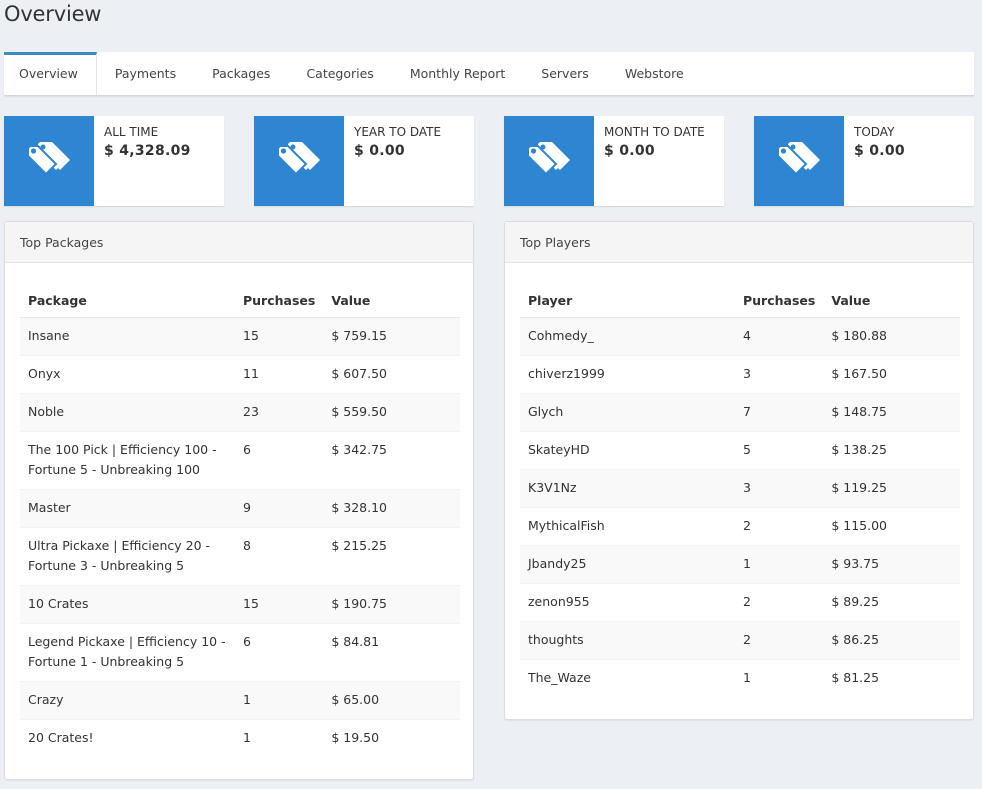 This screenshot has width=982, height=789. Describe the element at coordinates (740, 411) in the screenshot. I see `table-row: Glych 7 $ 148.75` at that location.